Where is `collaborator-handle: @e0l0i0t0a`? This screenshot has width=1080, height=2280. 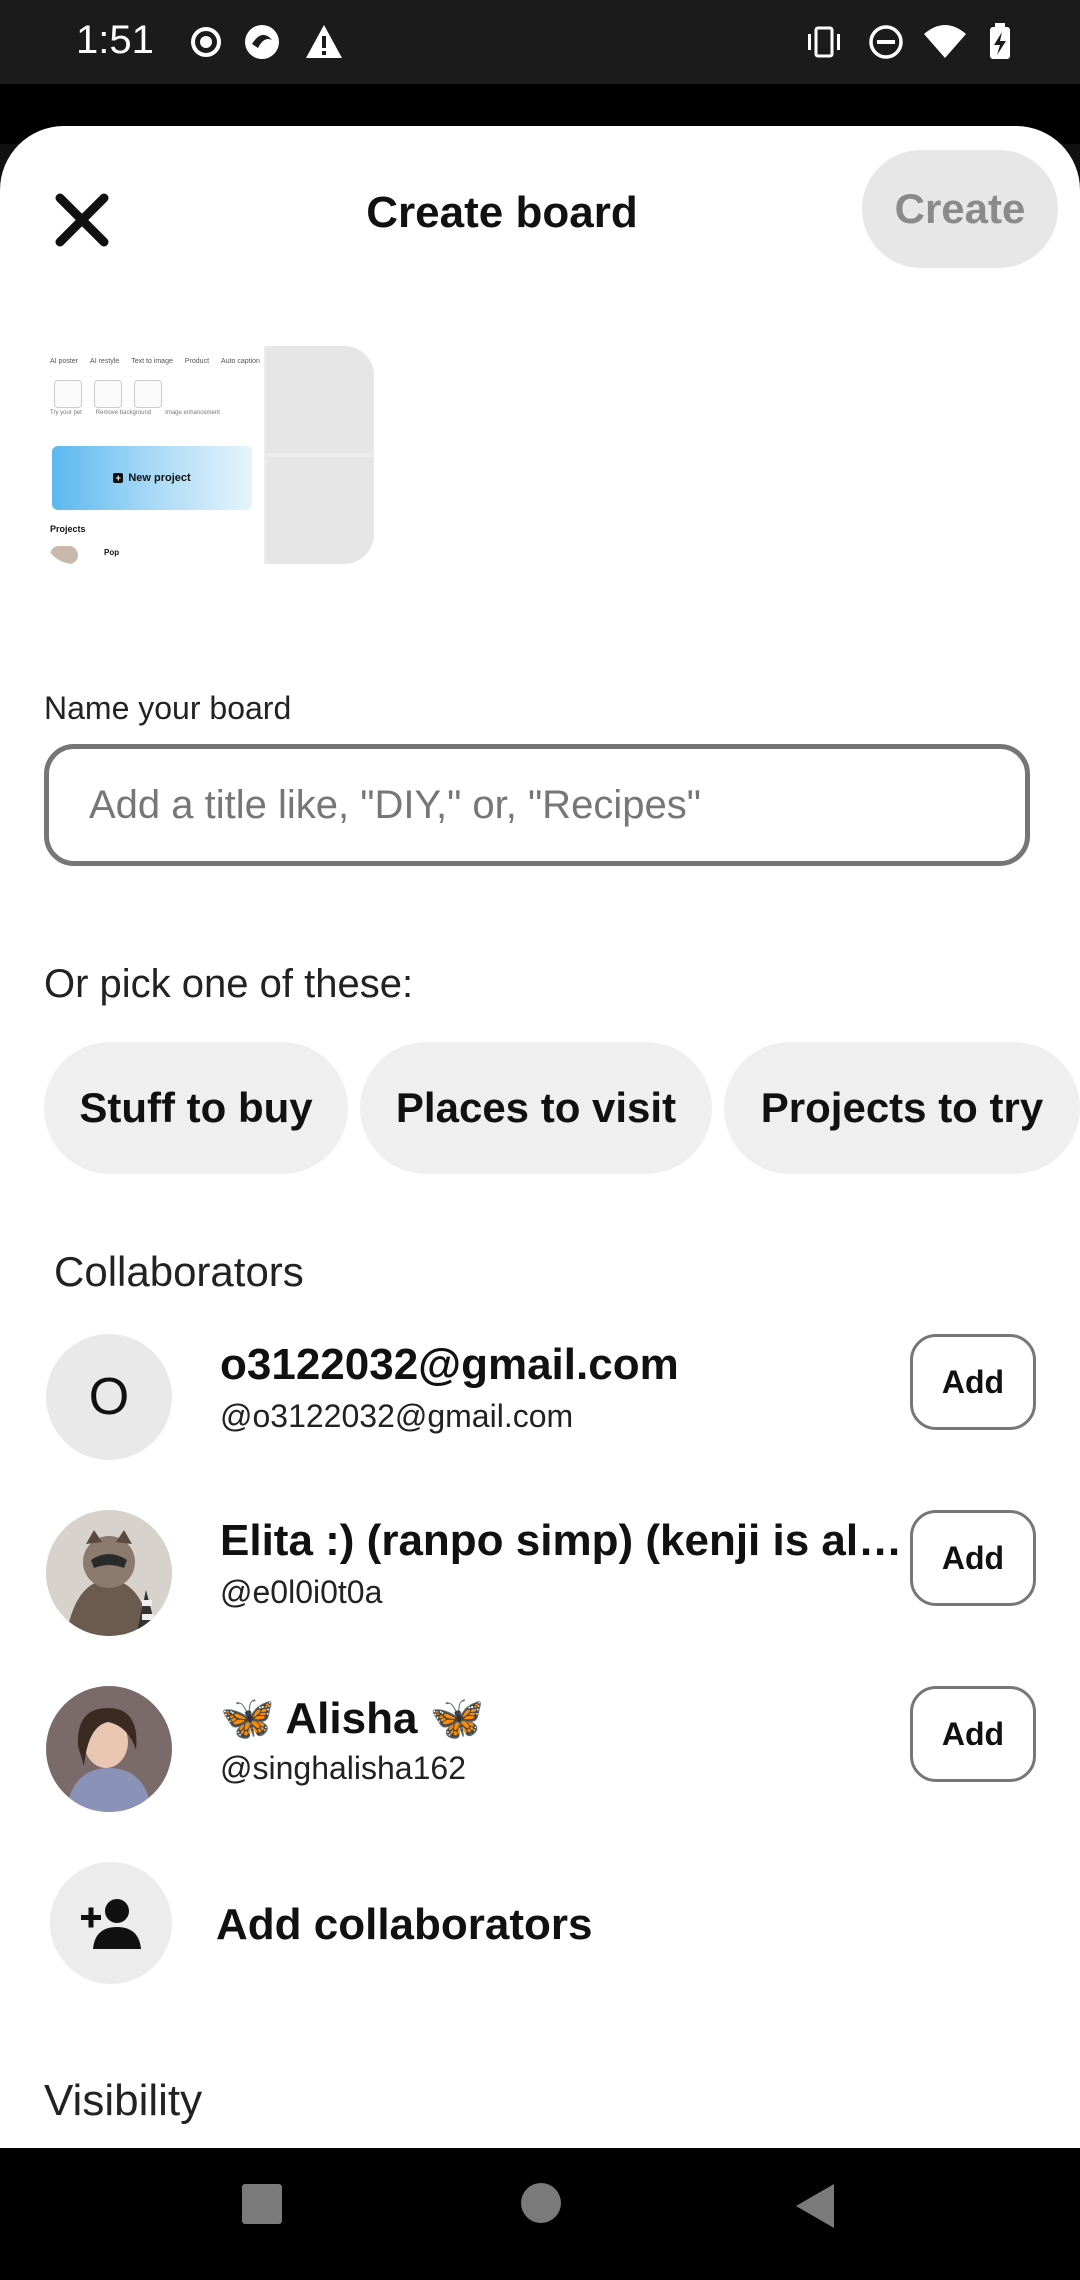
collaborator-handle: @e0l0i0t0a is located at coordinates (301, 1592).